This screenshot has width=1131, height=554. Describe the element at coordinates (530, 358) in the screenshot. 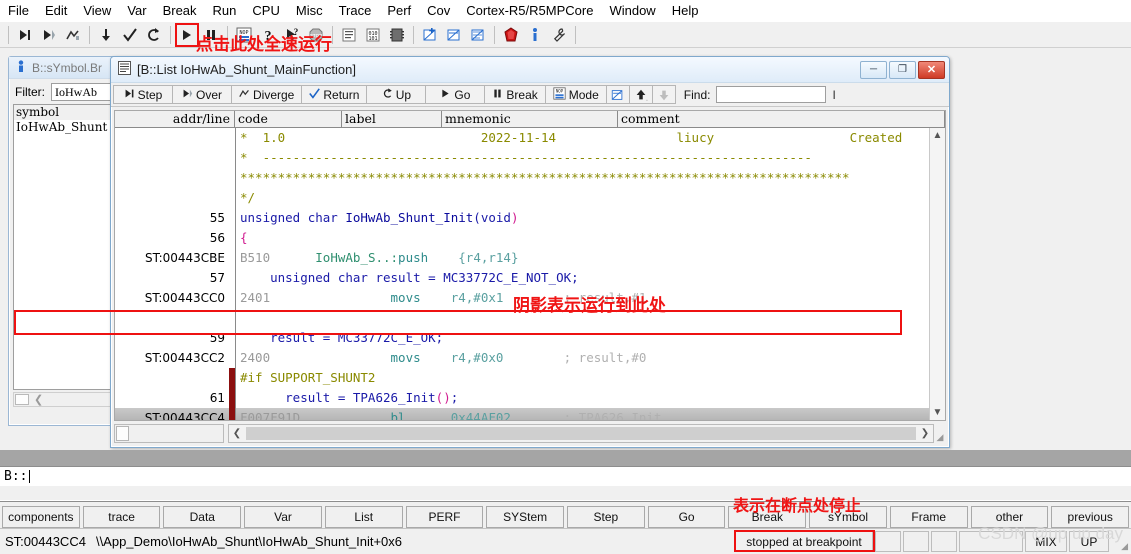

I see `code-row: ST:00443CC2 2400 movs r4,#0x0 ; result,#0` at that location.